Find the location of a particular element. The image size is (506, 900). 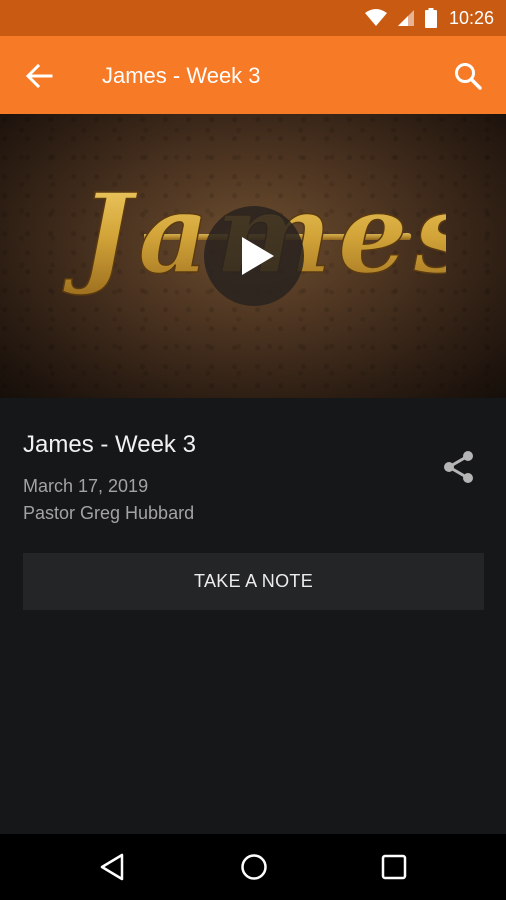

status-time: 10:26 is located at coordinates (471, 17).